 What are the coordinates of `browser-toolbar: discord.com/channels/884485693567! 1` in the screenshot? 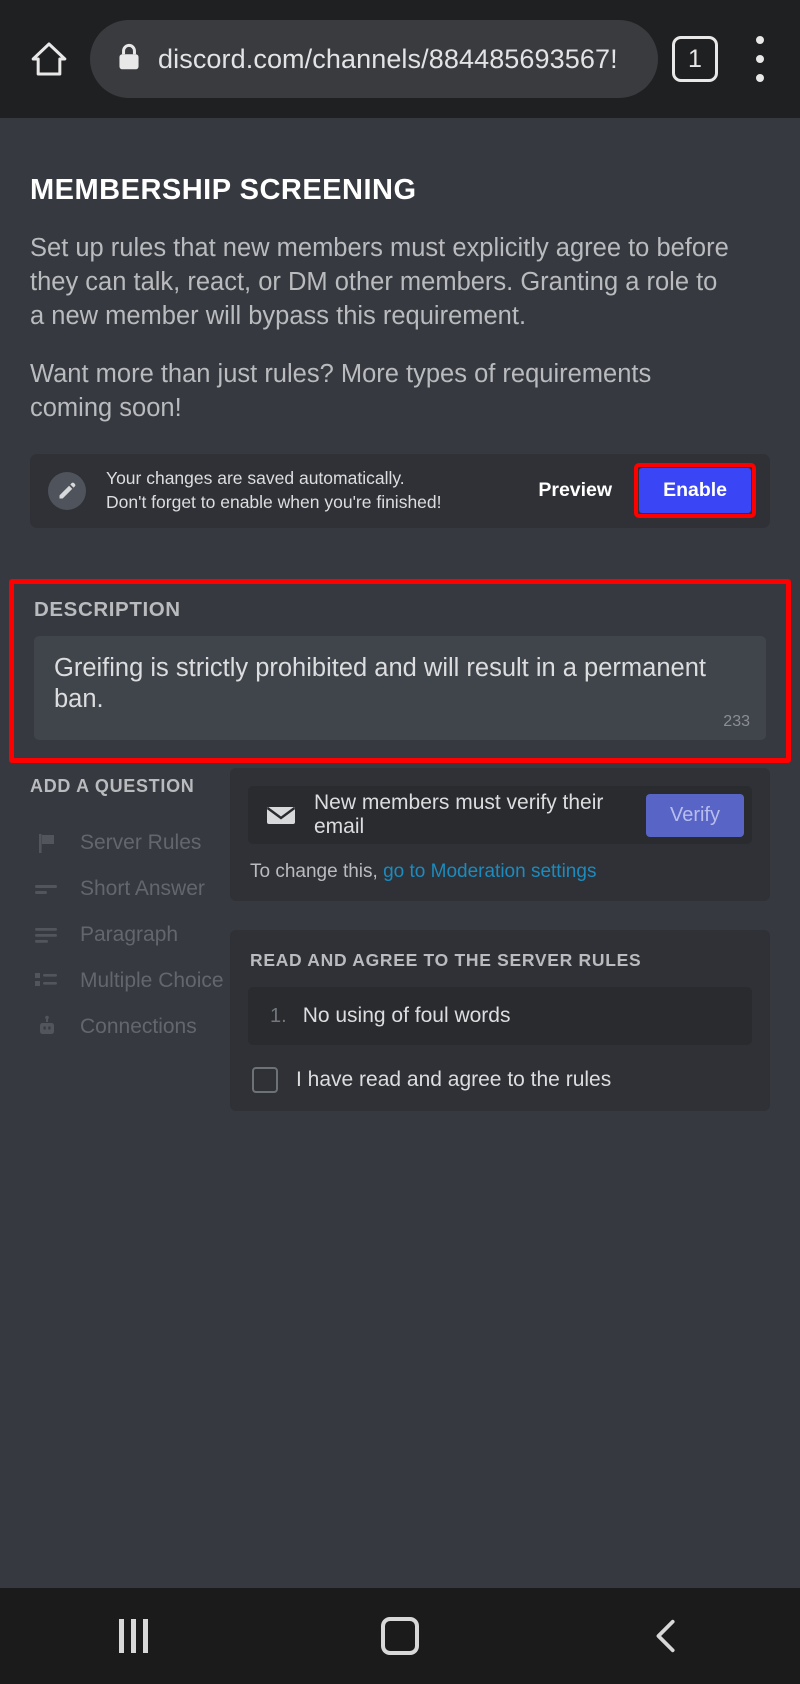 It's located at (400, 59).